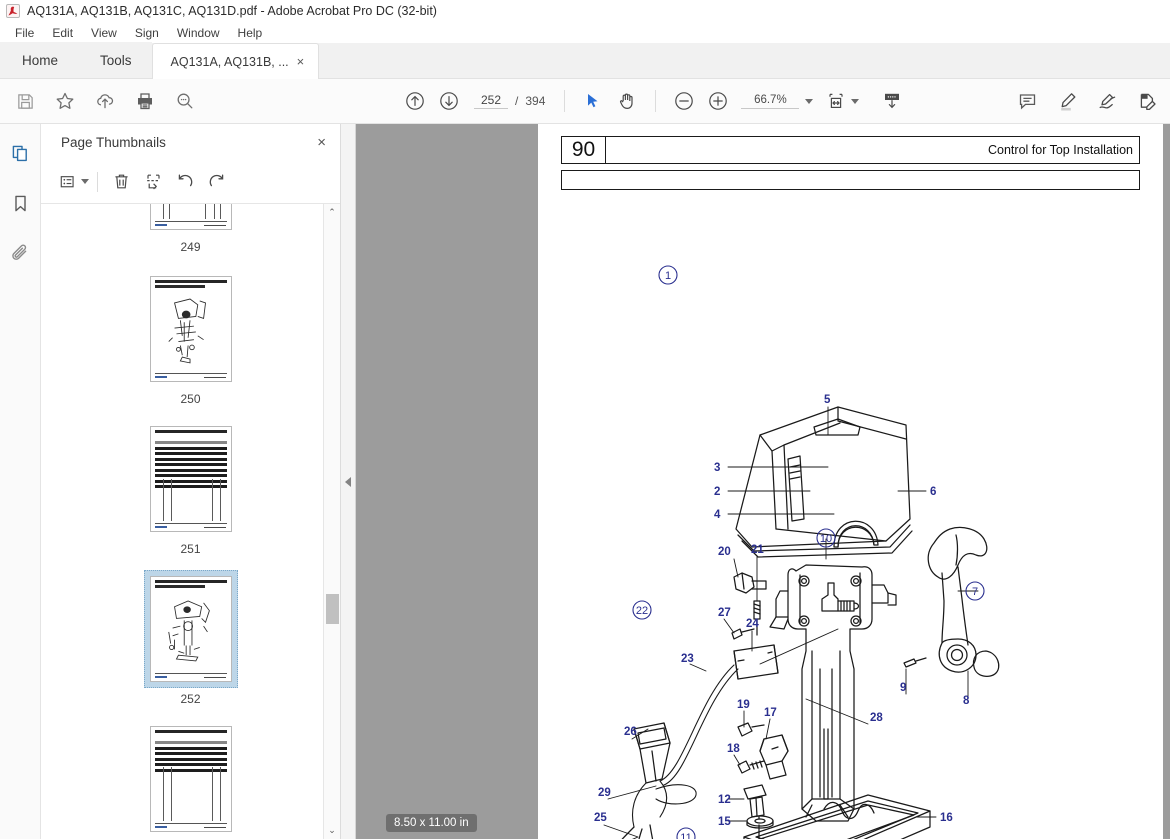 This screenshot has width=1170, height=839. Describe the element at coordinates (850, 150) in the screenshot. I see `page-header-row: 90 Control for Top Installation` at that location.